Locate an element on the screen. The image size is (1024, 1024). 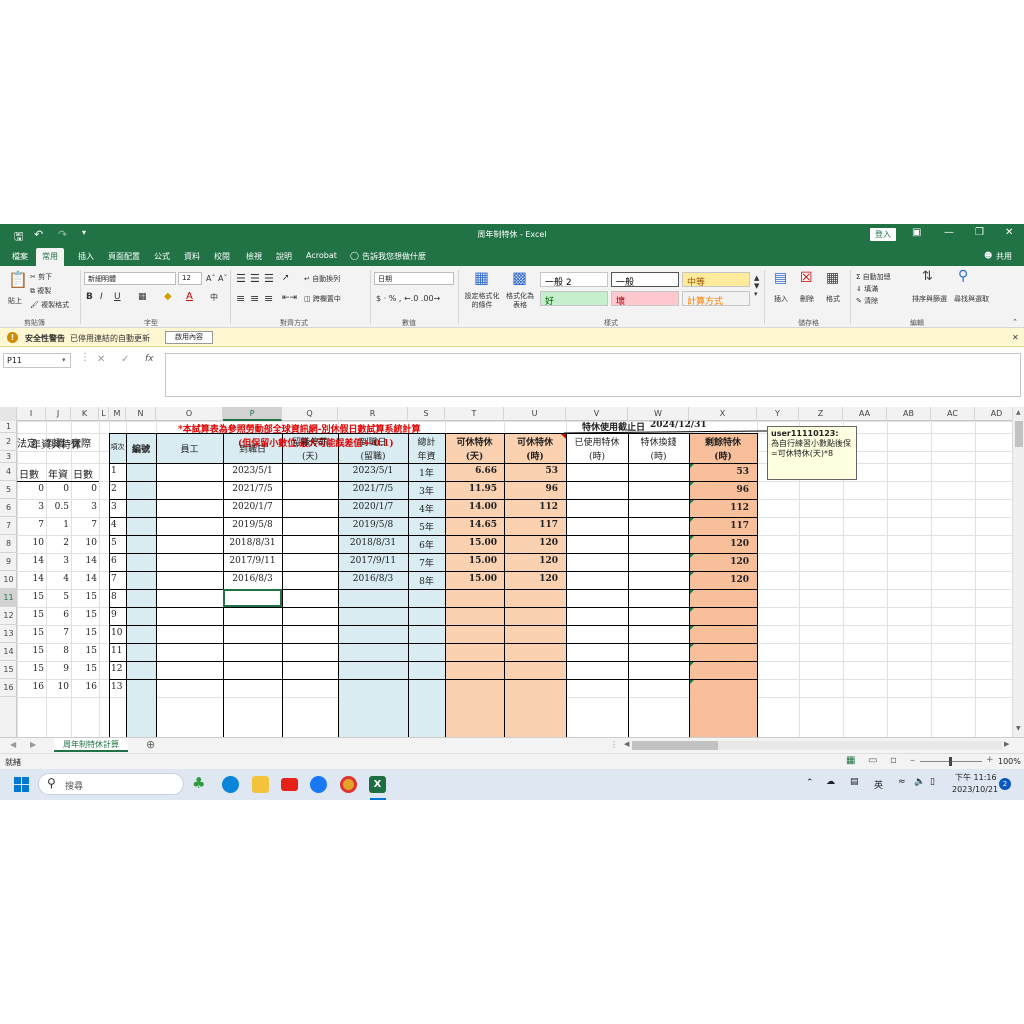
paste-button: 貼上 is located at coordinates (15, 301).